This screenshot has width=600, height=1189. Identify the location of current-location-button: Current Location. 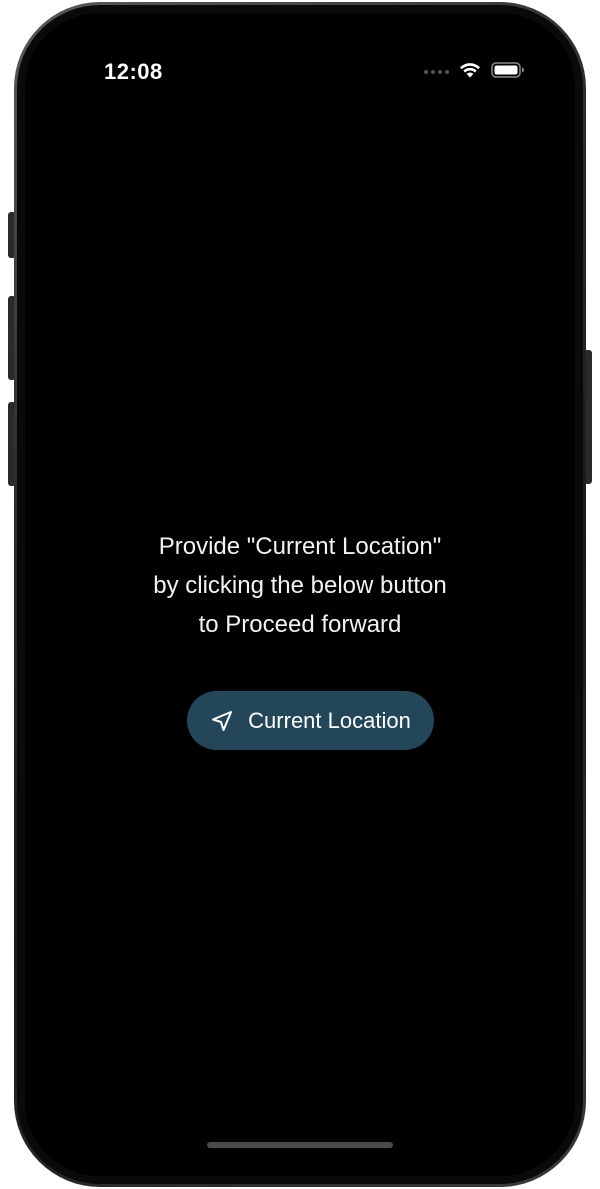
(310, 720).